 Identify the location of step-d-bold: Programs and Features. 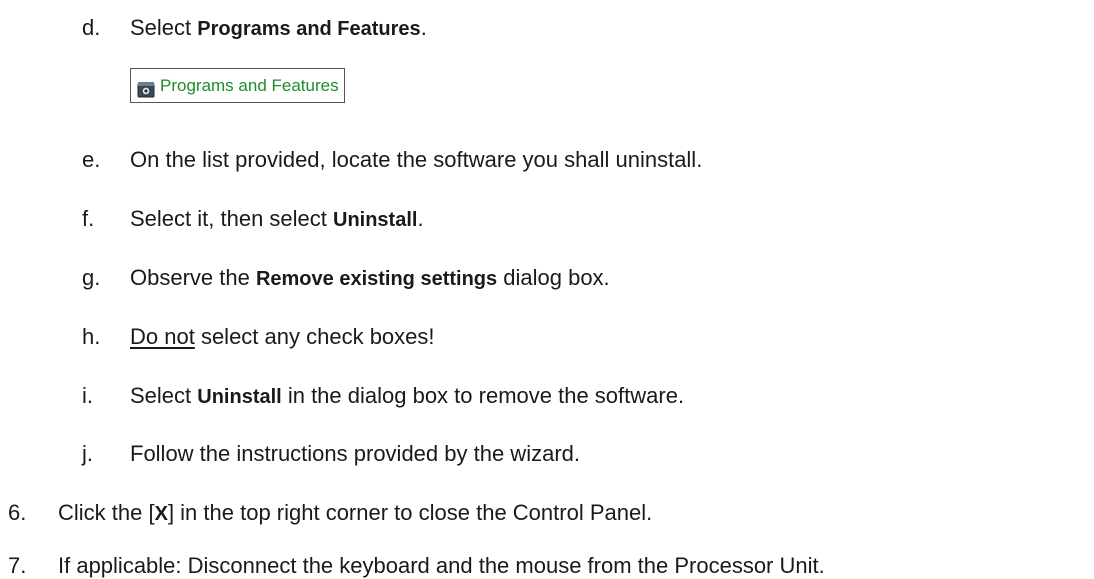
(309, 29).